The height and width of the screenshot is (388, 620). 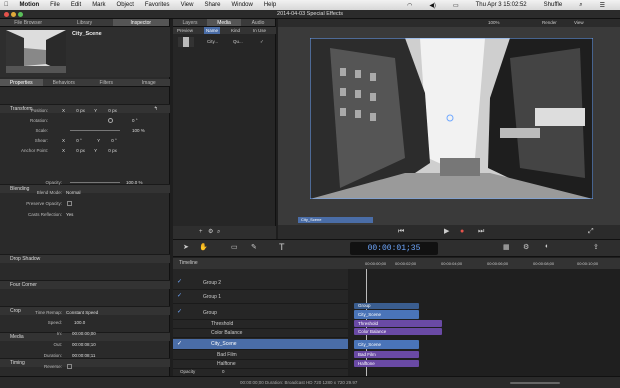 What do you see at coordinates (64, 82) in the screenshot?
I see `tab-behaviors: Behaviors` at bounding box center [64, 82].